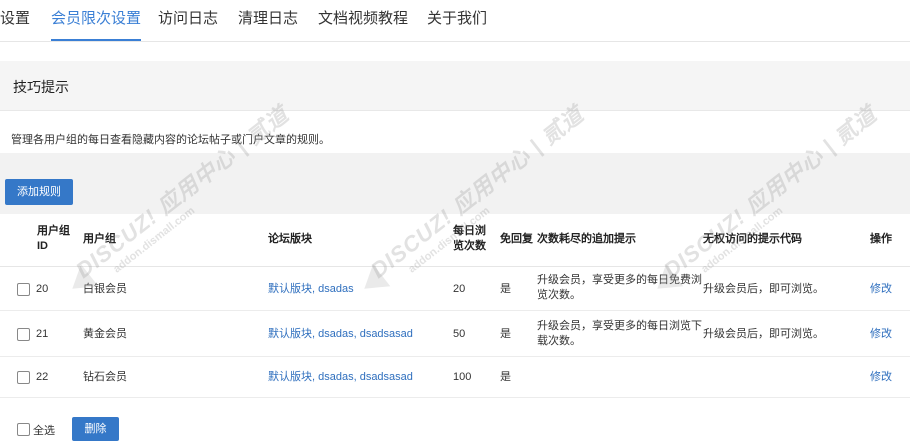 The width and height of the screenshot is (910, 447). Describe the element at coordinates (41, 87) in the screenshot. I see `tips-title: 技巧提示` at that location.